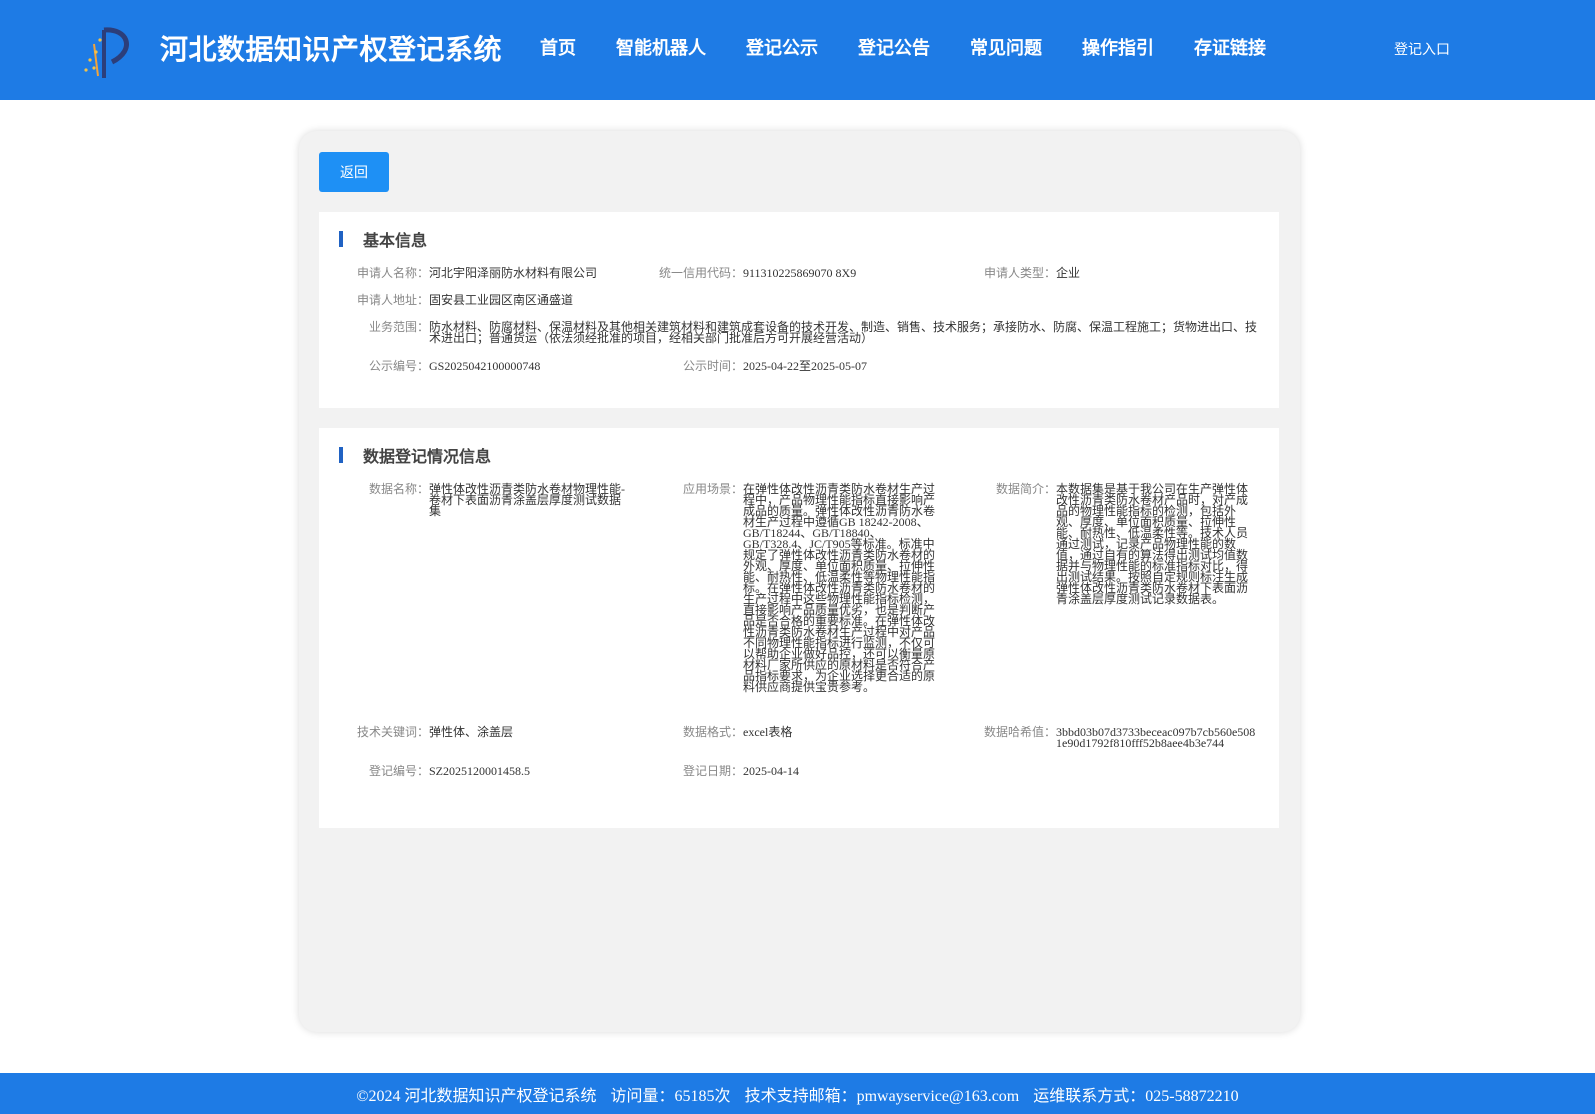  Describe the element at coordinates (1422, 49) in the screenshot. I see `login-link: 登记入口` at that location.